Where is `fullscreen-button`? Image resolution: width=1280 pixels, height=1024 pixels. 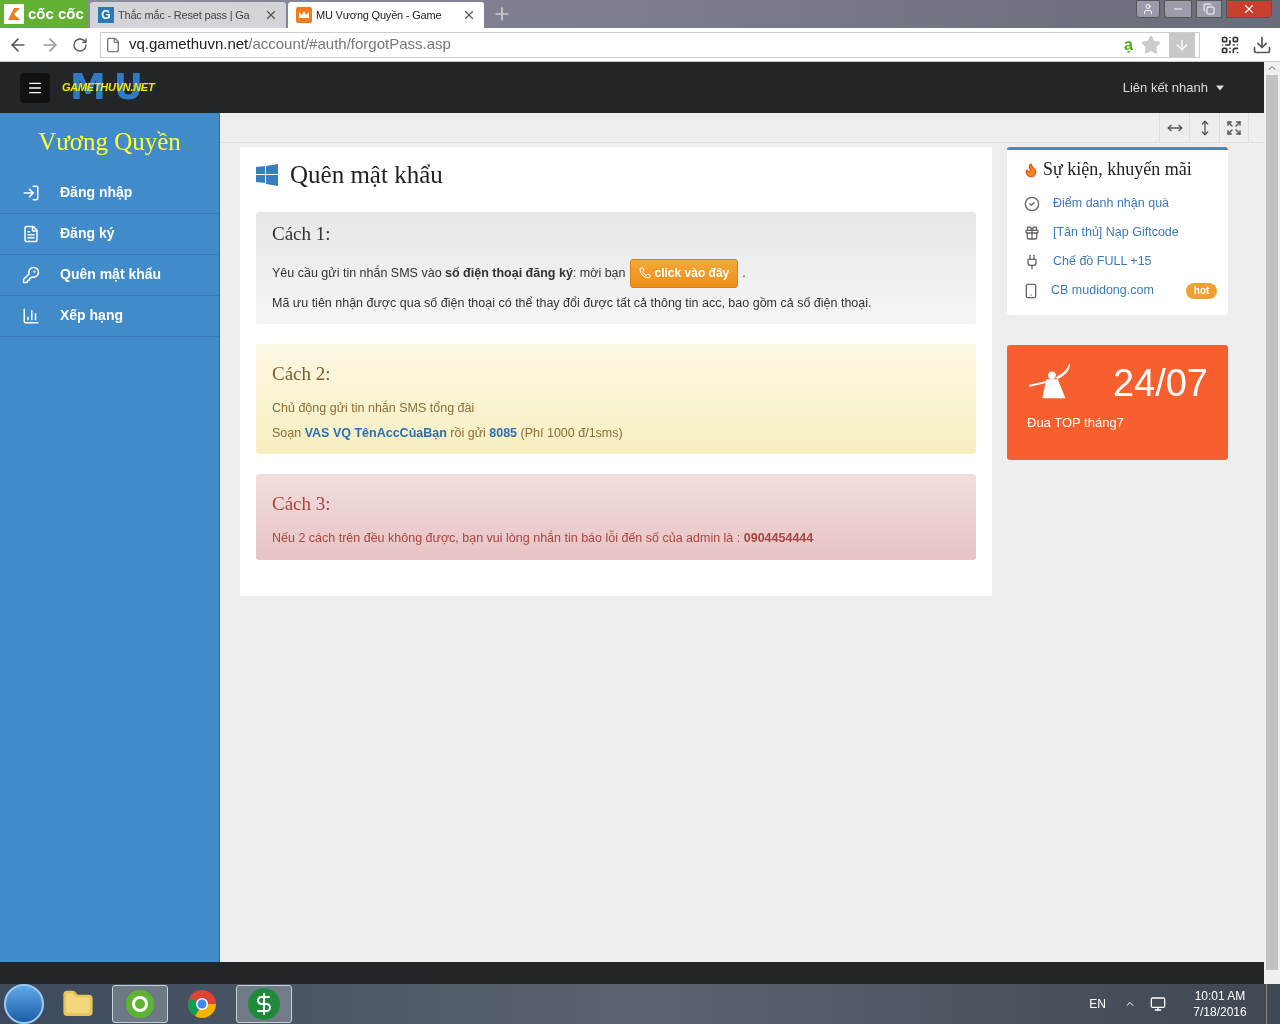 fullscreen-button is located at coordinates (1234, 127).